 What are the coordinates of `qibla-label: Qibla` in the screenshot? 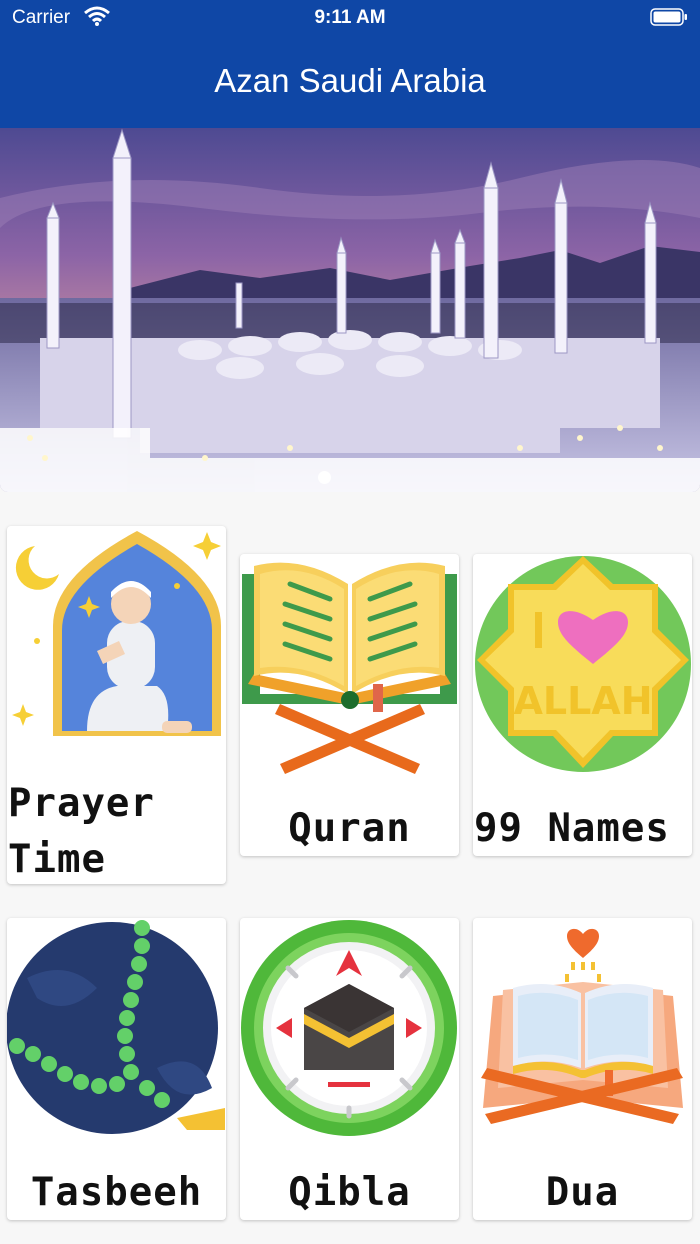 It's located at (349, 1192).